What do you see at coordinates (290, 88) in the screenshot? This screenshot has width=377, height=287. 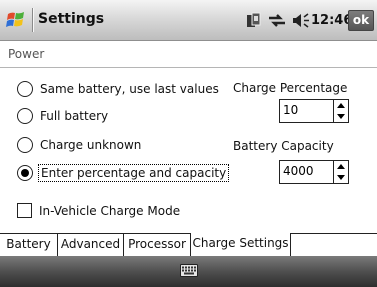 I see `charge-percentage-label: Charge Percentage` at bounding box center [290, 88].